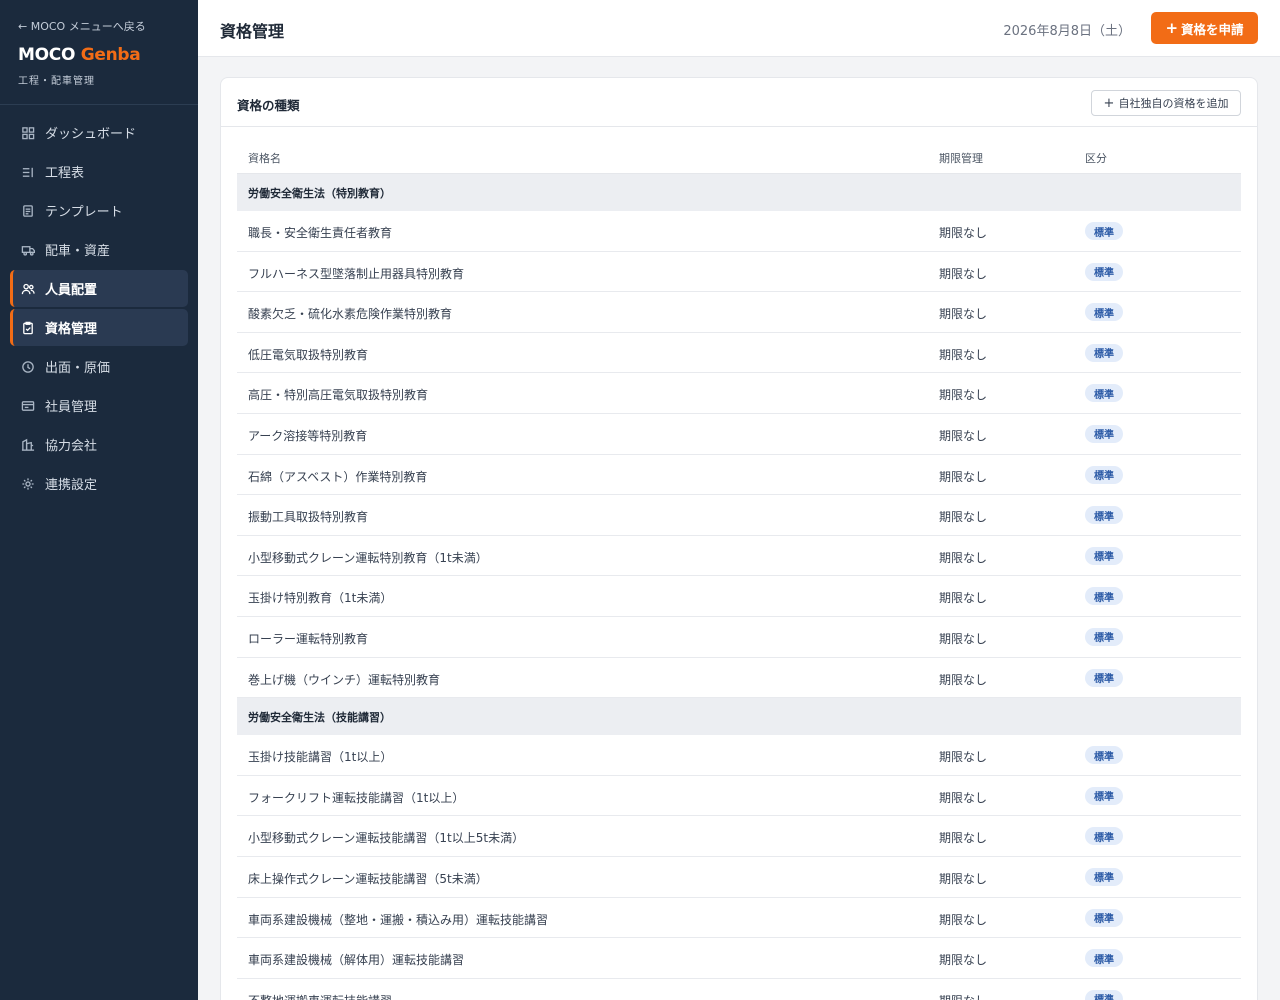  What do you see at coordinates (47, 55) in the screenshot?
I see `brand-main: MOCO` at bounding box center [47, 55].